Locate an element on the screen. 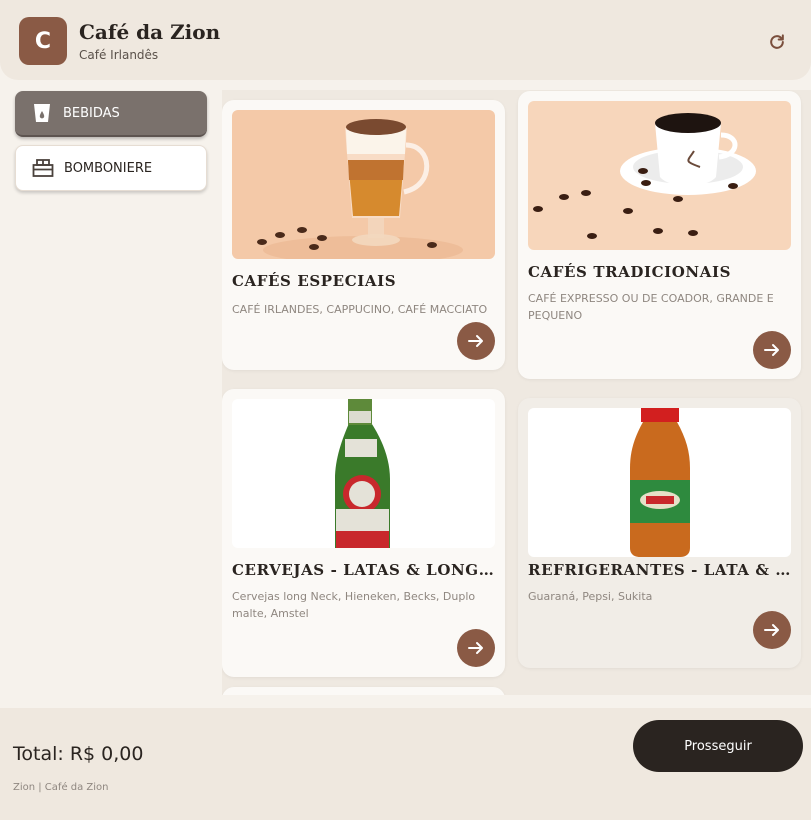  store-subtitle: Café Irlandês is located at coordinates (119, 55).